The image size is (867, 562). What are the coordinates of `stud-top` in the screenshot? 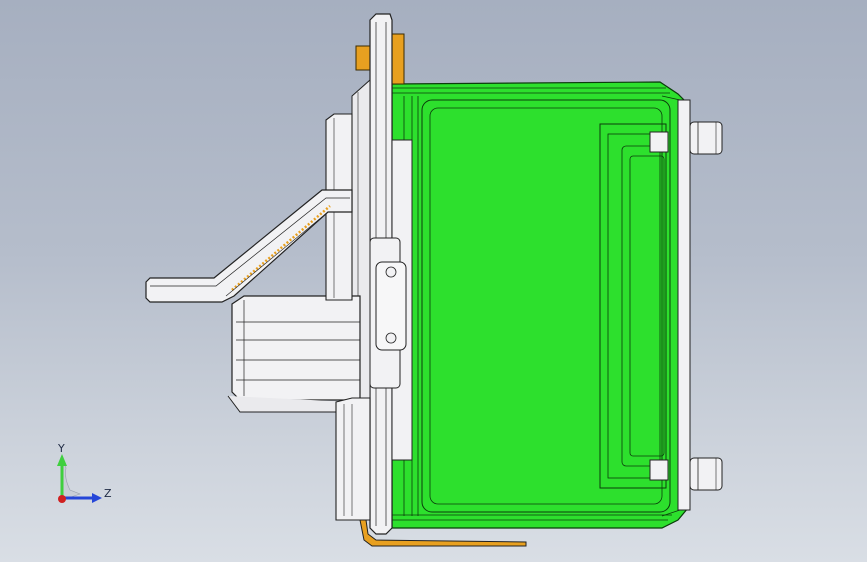 It's located at (706, 138).